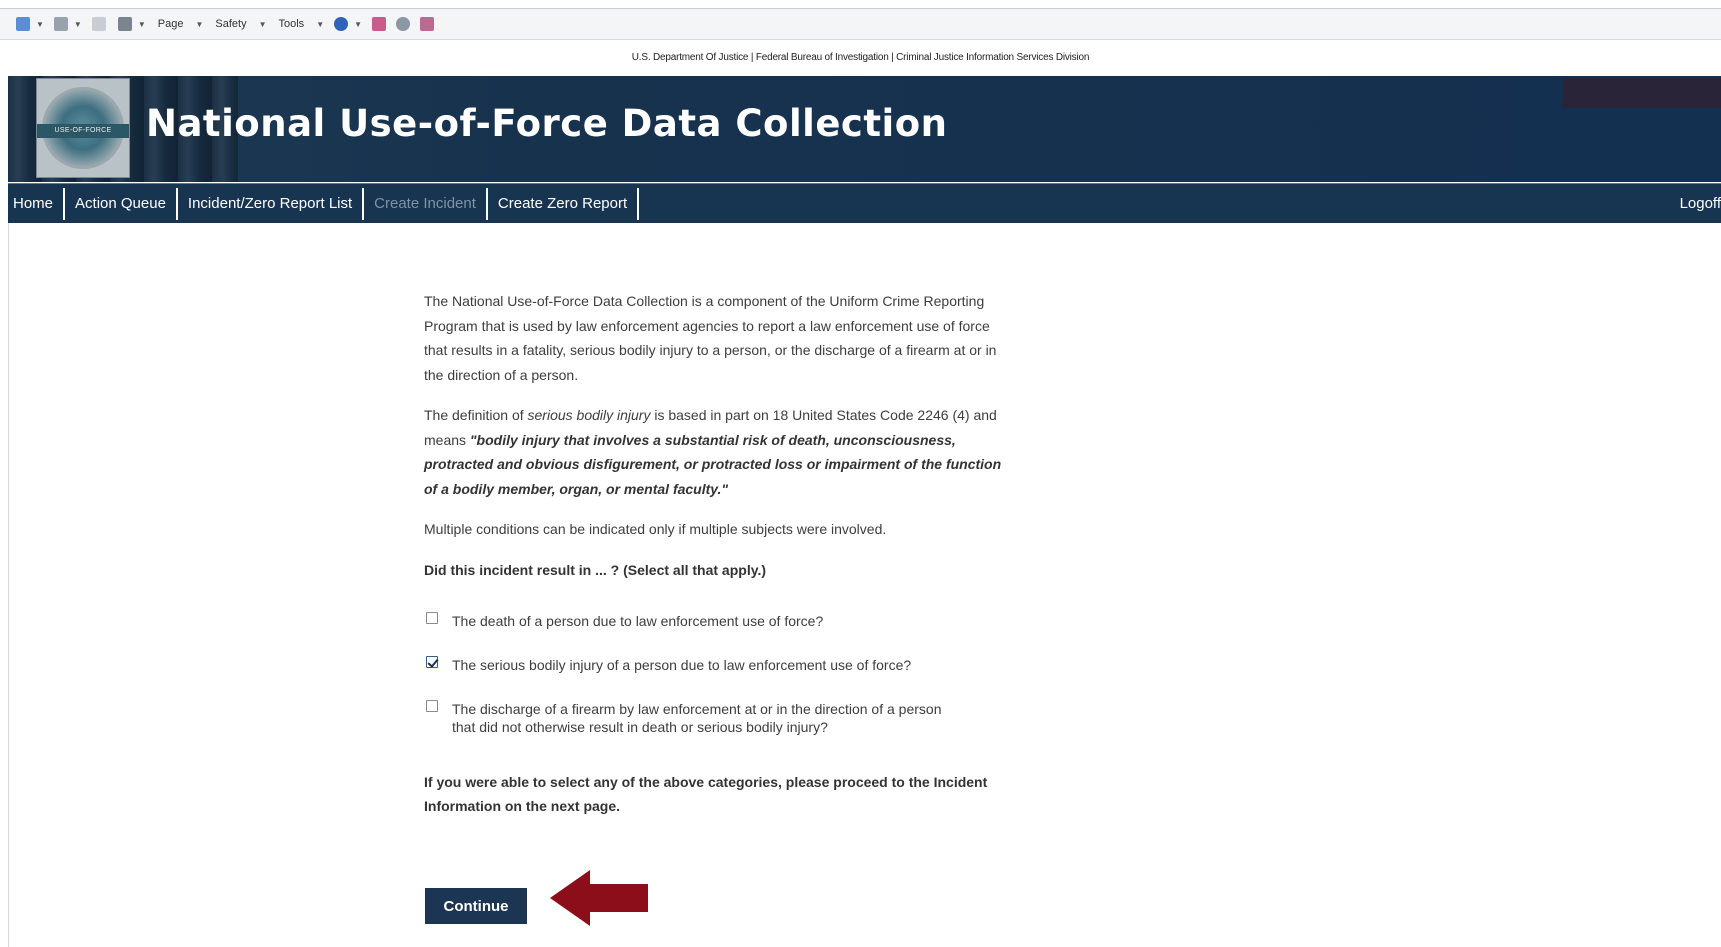 This screenshot has width=1721, height=947. I want to click on browser-command-bar: ▼ ▼ ▼ Page ▼ Safety ▼ Tools ▼ ▼, so click(860, 24).